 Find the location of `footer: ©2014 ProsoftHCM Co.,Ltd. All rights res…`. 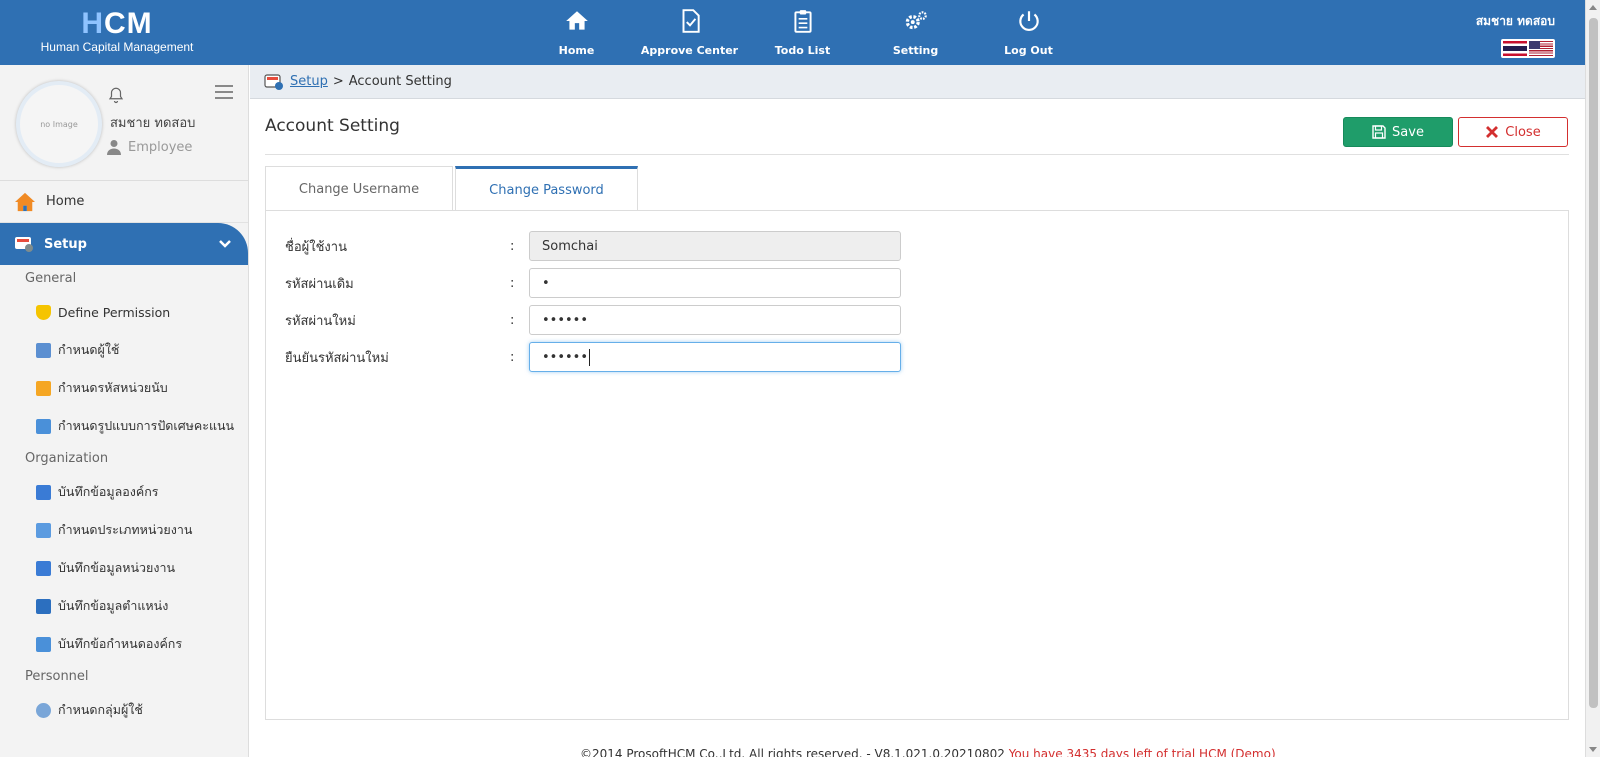

footer: ©2014 ProsoftHCM Co.,Ltd. All rights res… is located at coordinates (928, 752).